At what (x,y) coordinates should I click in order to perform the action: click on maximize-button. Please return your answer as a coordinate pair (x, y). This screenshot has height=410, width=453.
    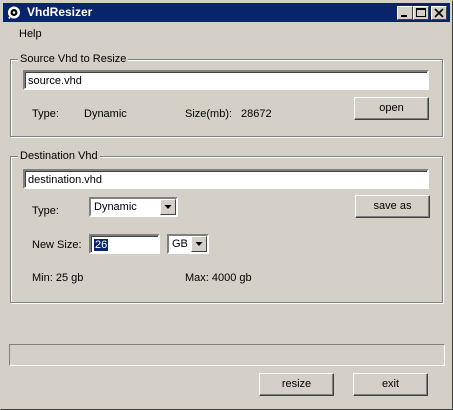
    Looking at the image, I should click on (421, 13).